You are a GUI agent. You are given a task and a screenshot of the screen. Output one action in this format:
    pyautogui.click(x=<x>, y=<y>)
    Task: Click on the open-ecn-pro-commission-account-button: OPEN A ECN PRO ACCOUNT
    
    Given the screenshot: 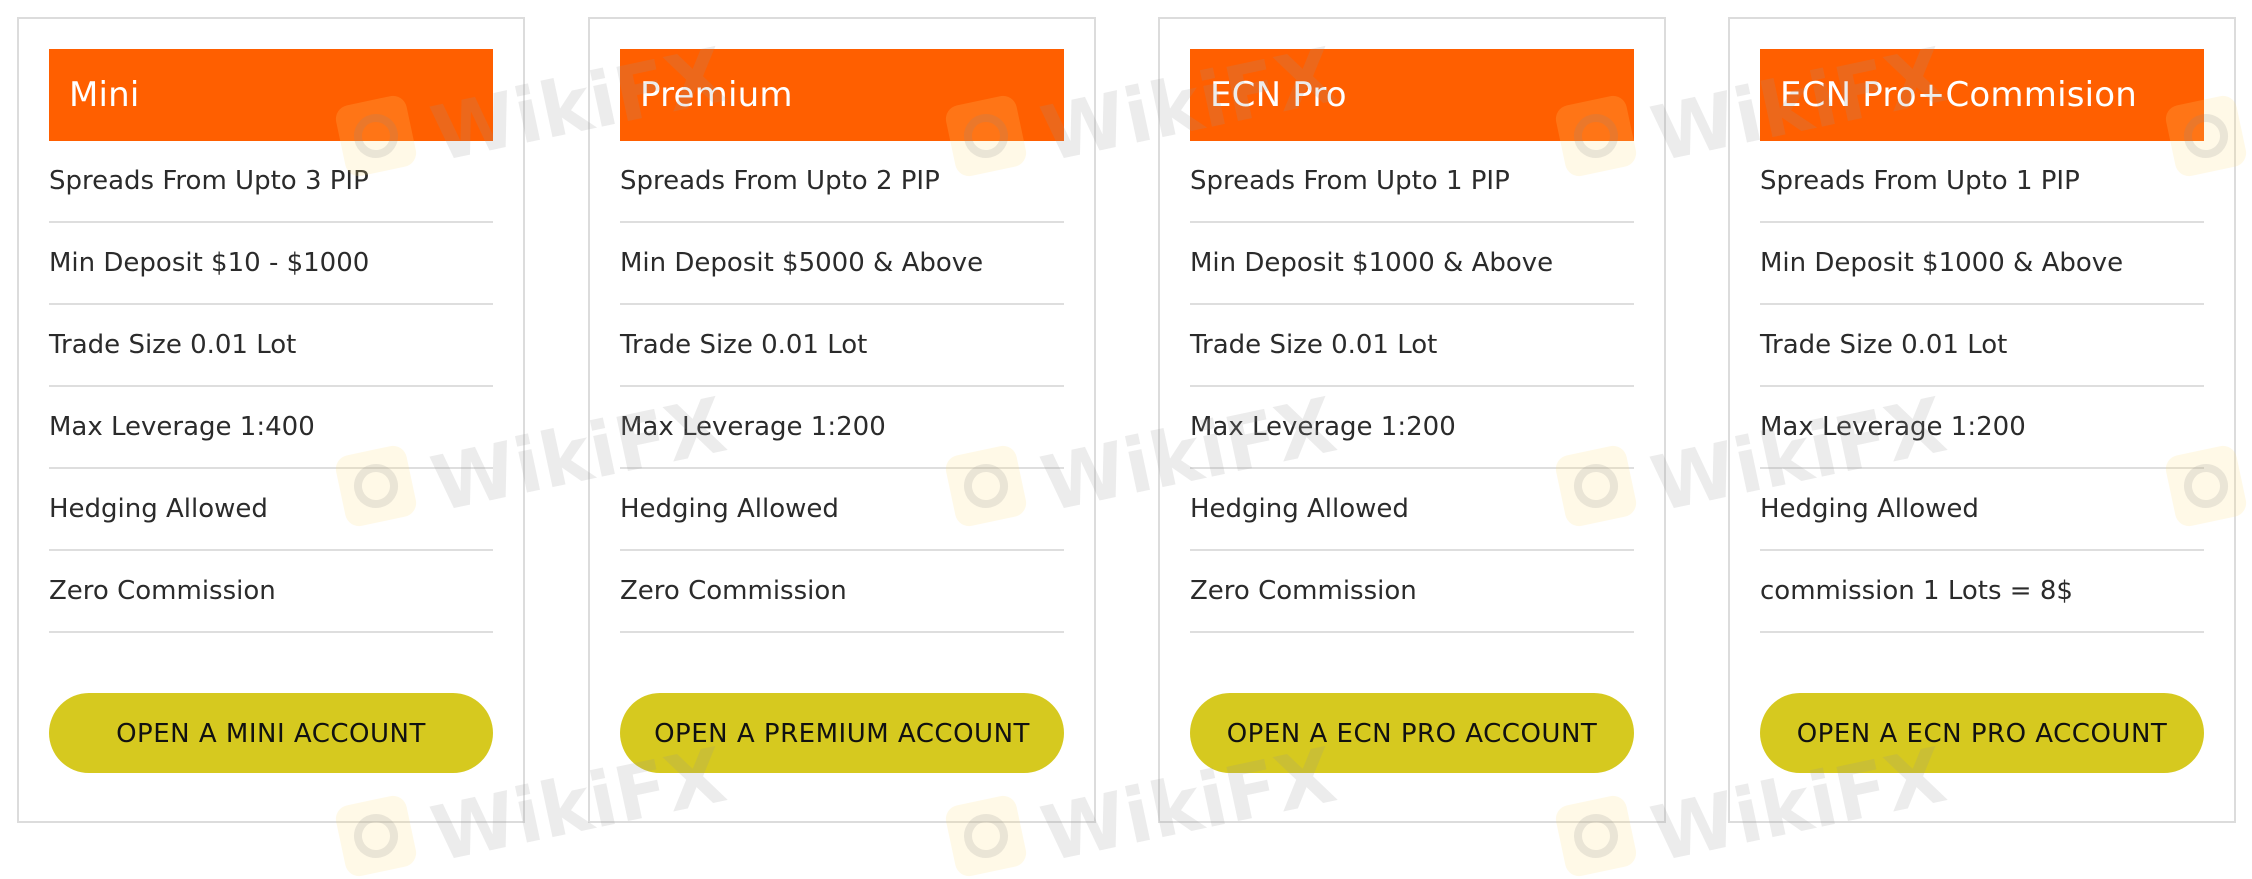 What is the action you would take?
    pyautogui.click(x=1982, y=733)
    